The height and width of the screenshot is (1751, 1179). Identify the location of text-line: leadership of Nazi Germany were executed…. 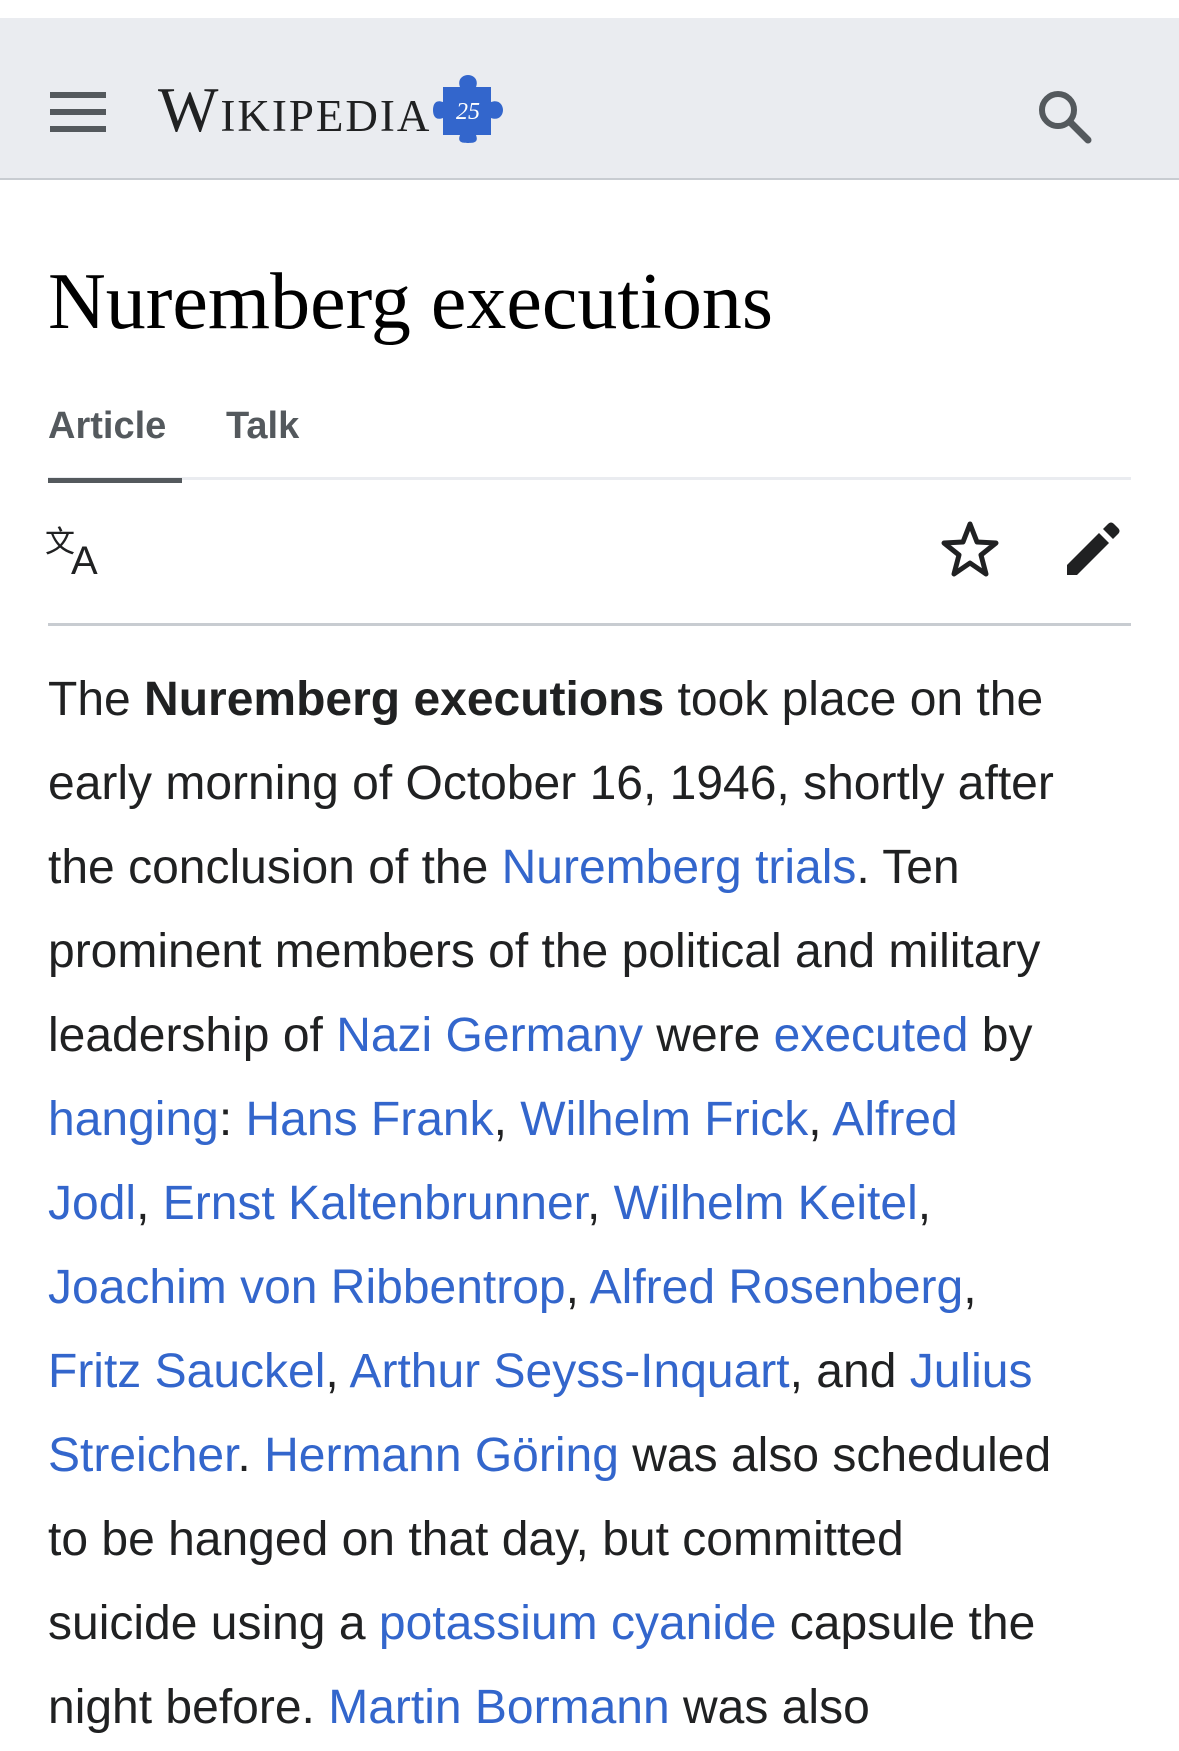
(589, 1036).